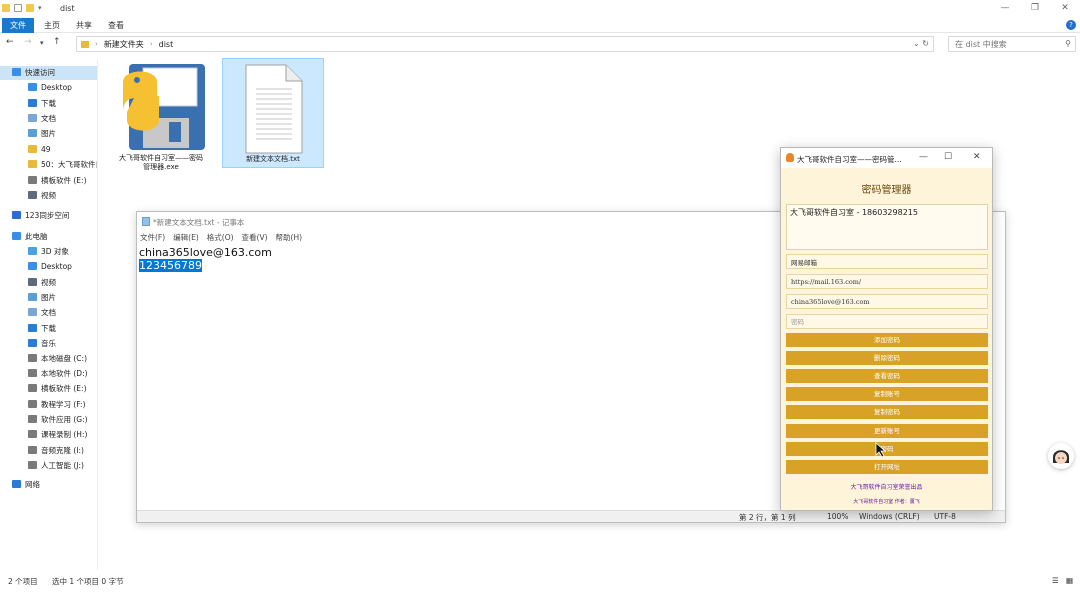  I want to click on tab-share: 共享, so click(84, 25).